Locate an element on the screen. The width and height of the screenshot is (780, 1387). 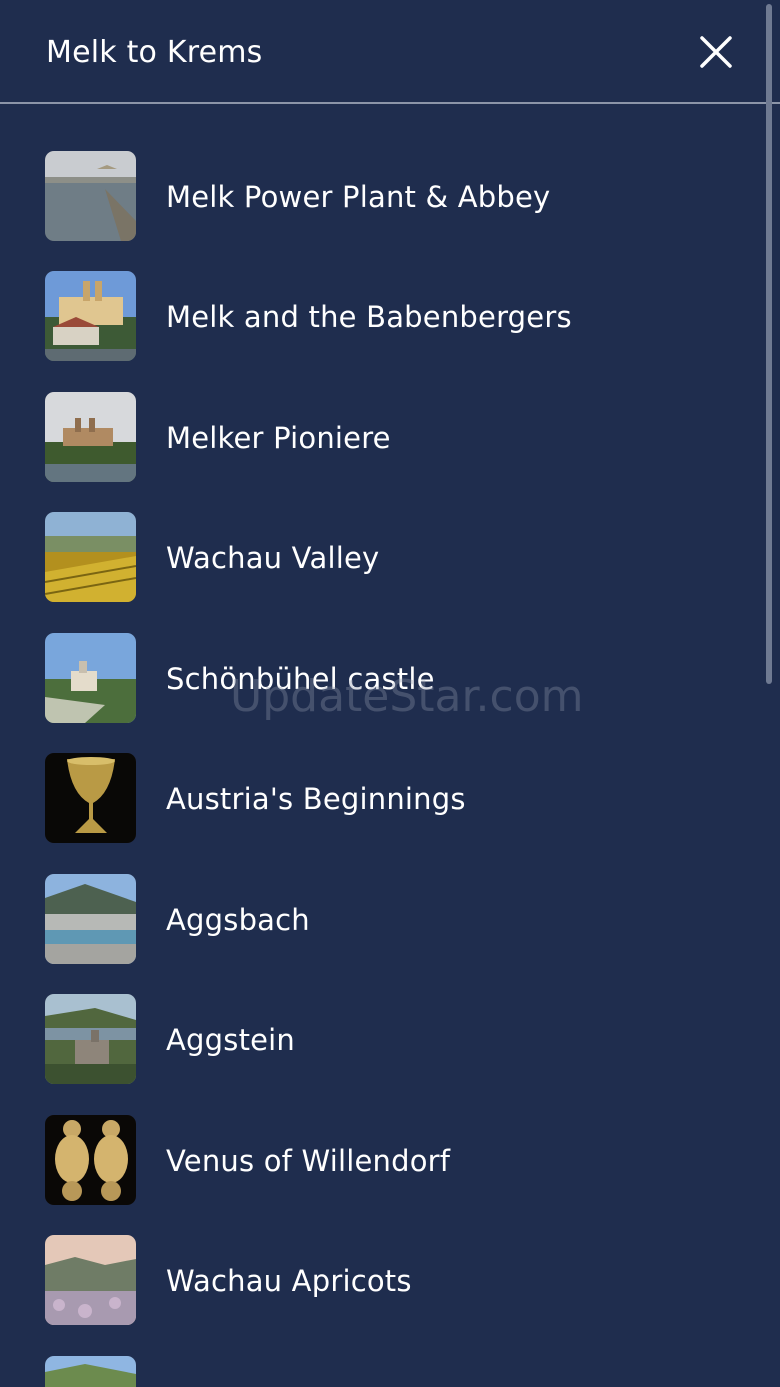
list-item-wachau-apricots: Wachau Apricots is located at coordinates (380, 1256).